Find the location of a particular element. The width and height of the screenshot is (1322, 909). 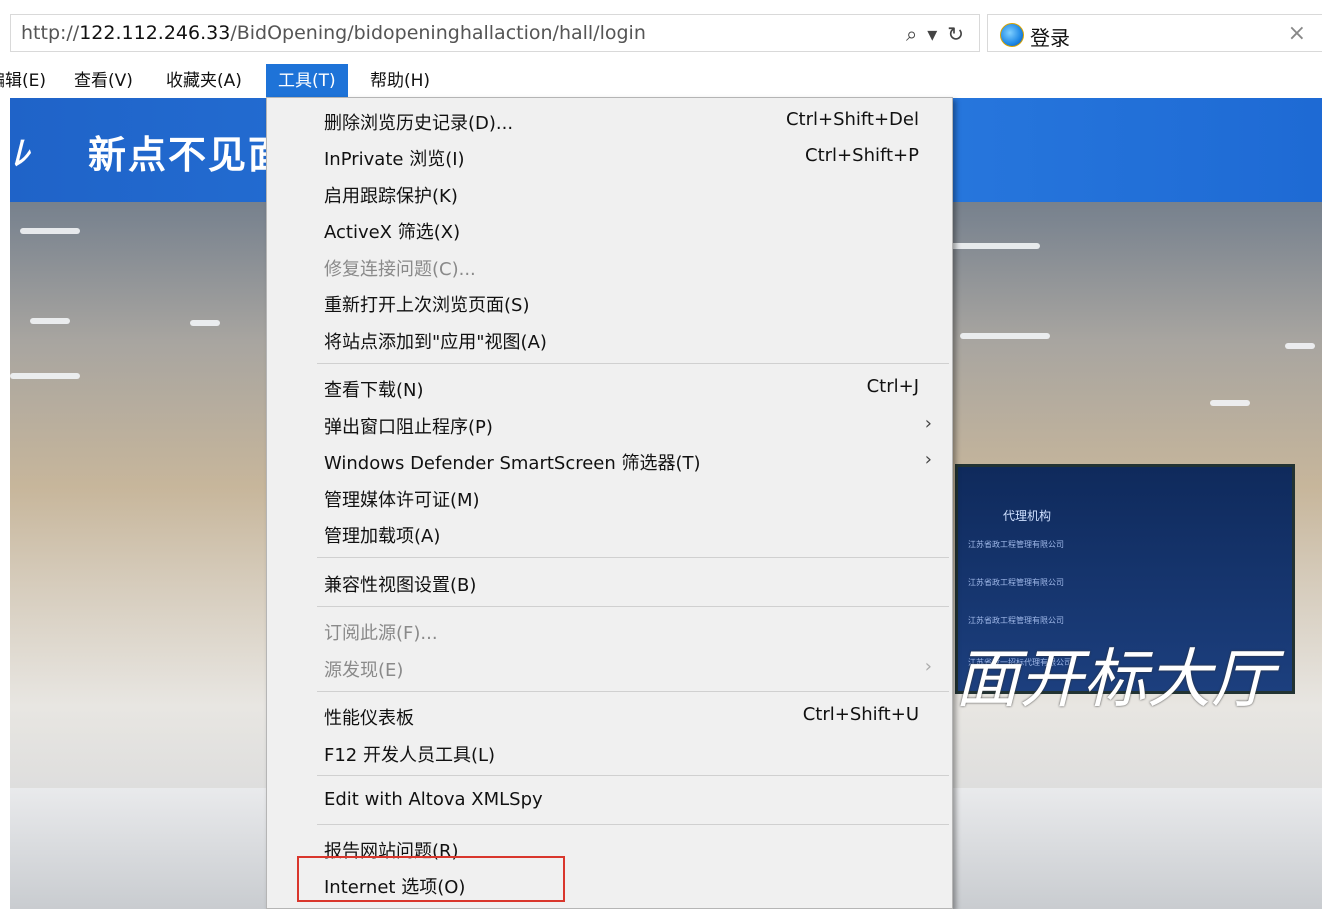

menu-item-manage-addons: 管理加载项(A) is located at coordinates (609, 533).